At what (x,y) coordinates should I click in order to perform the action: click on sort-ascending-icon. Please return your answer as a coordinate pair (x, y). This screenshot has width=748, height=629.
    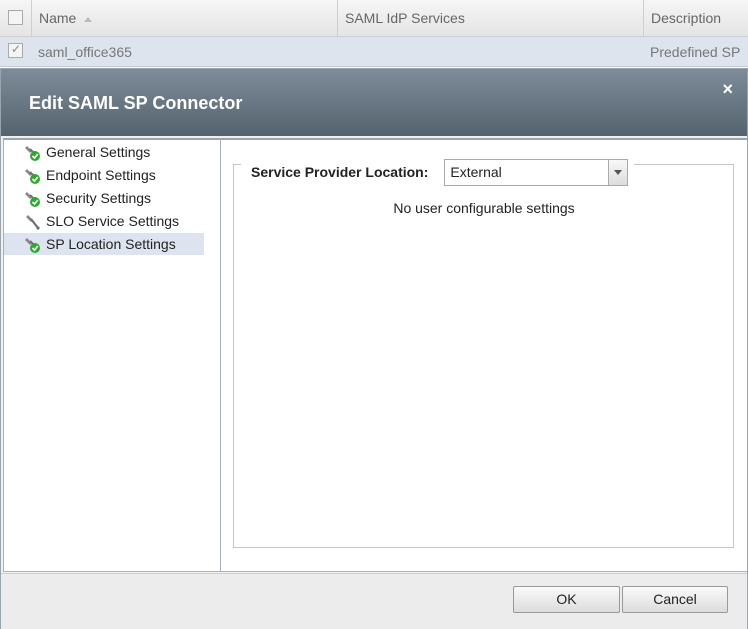
    Looking at the image, I should click on (88, 19).